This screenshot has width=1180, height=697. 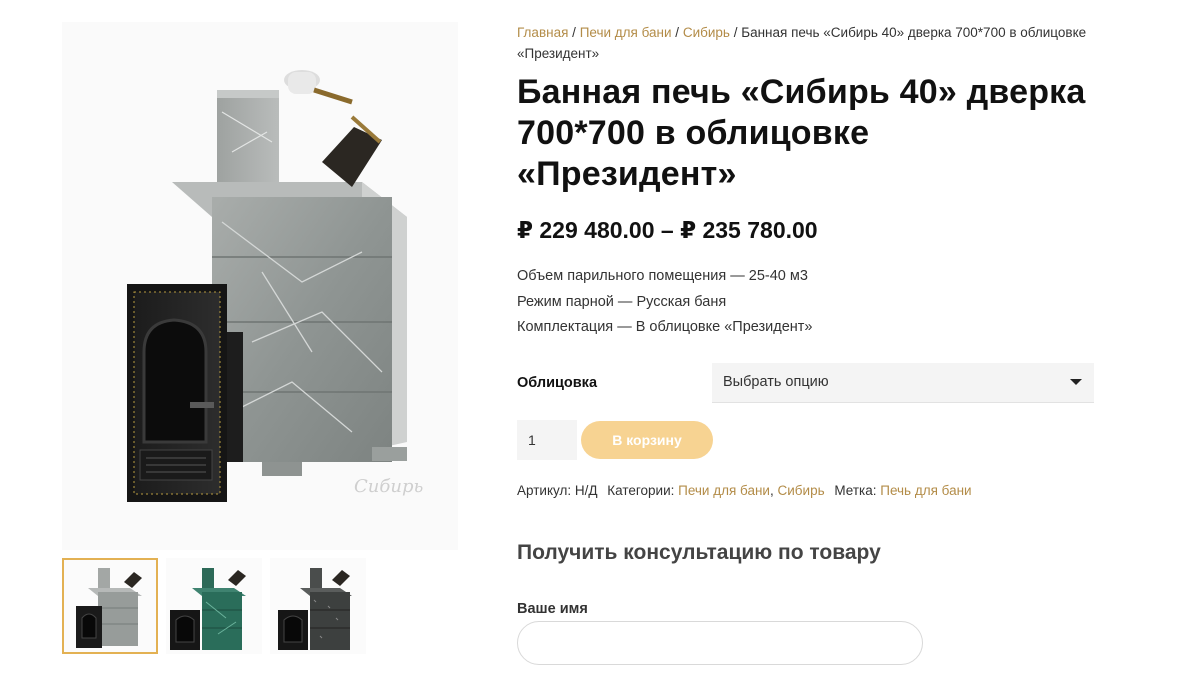 I want to click on breadcrumb-home-link: Главная, so click(x=542, y=32).